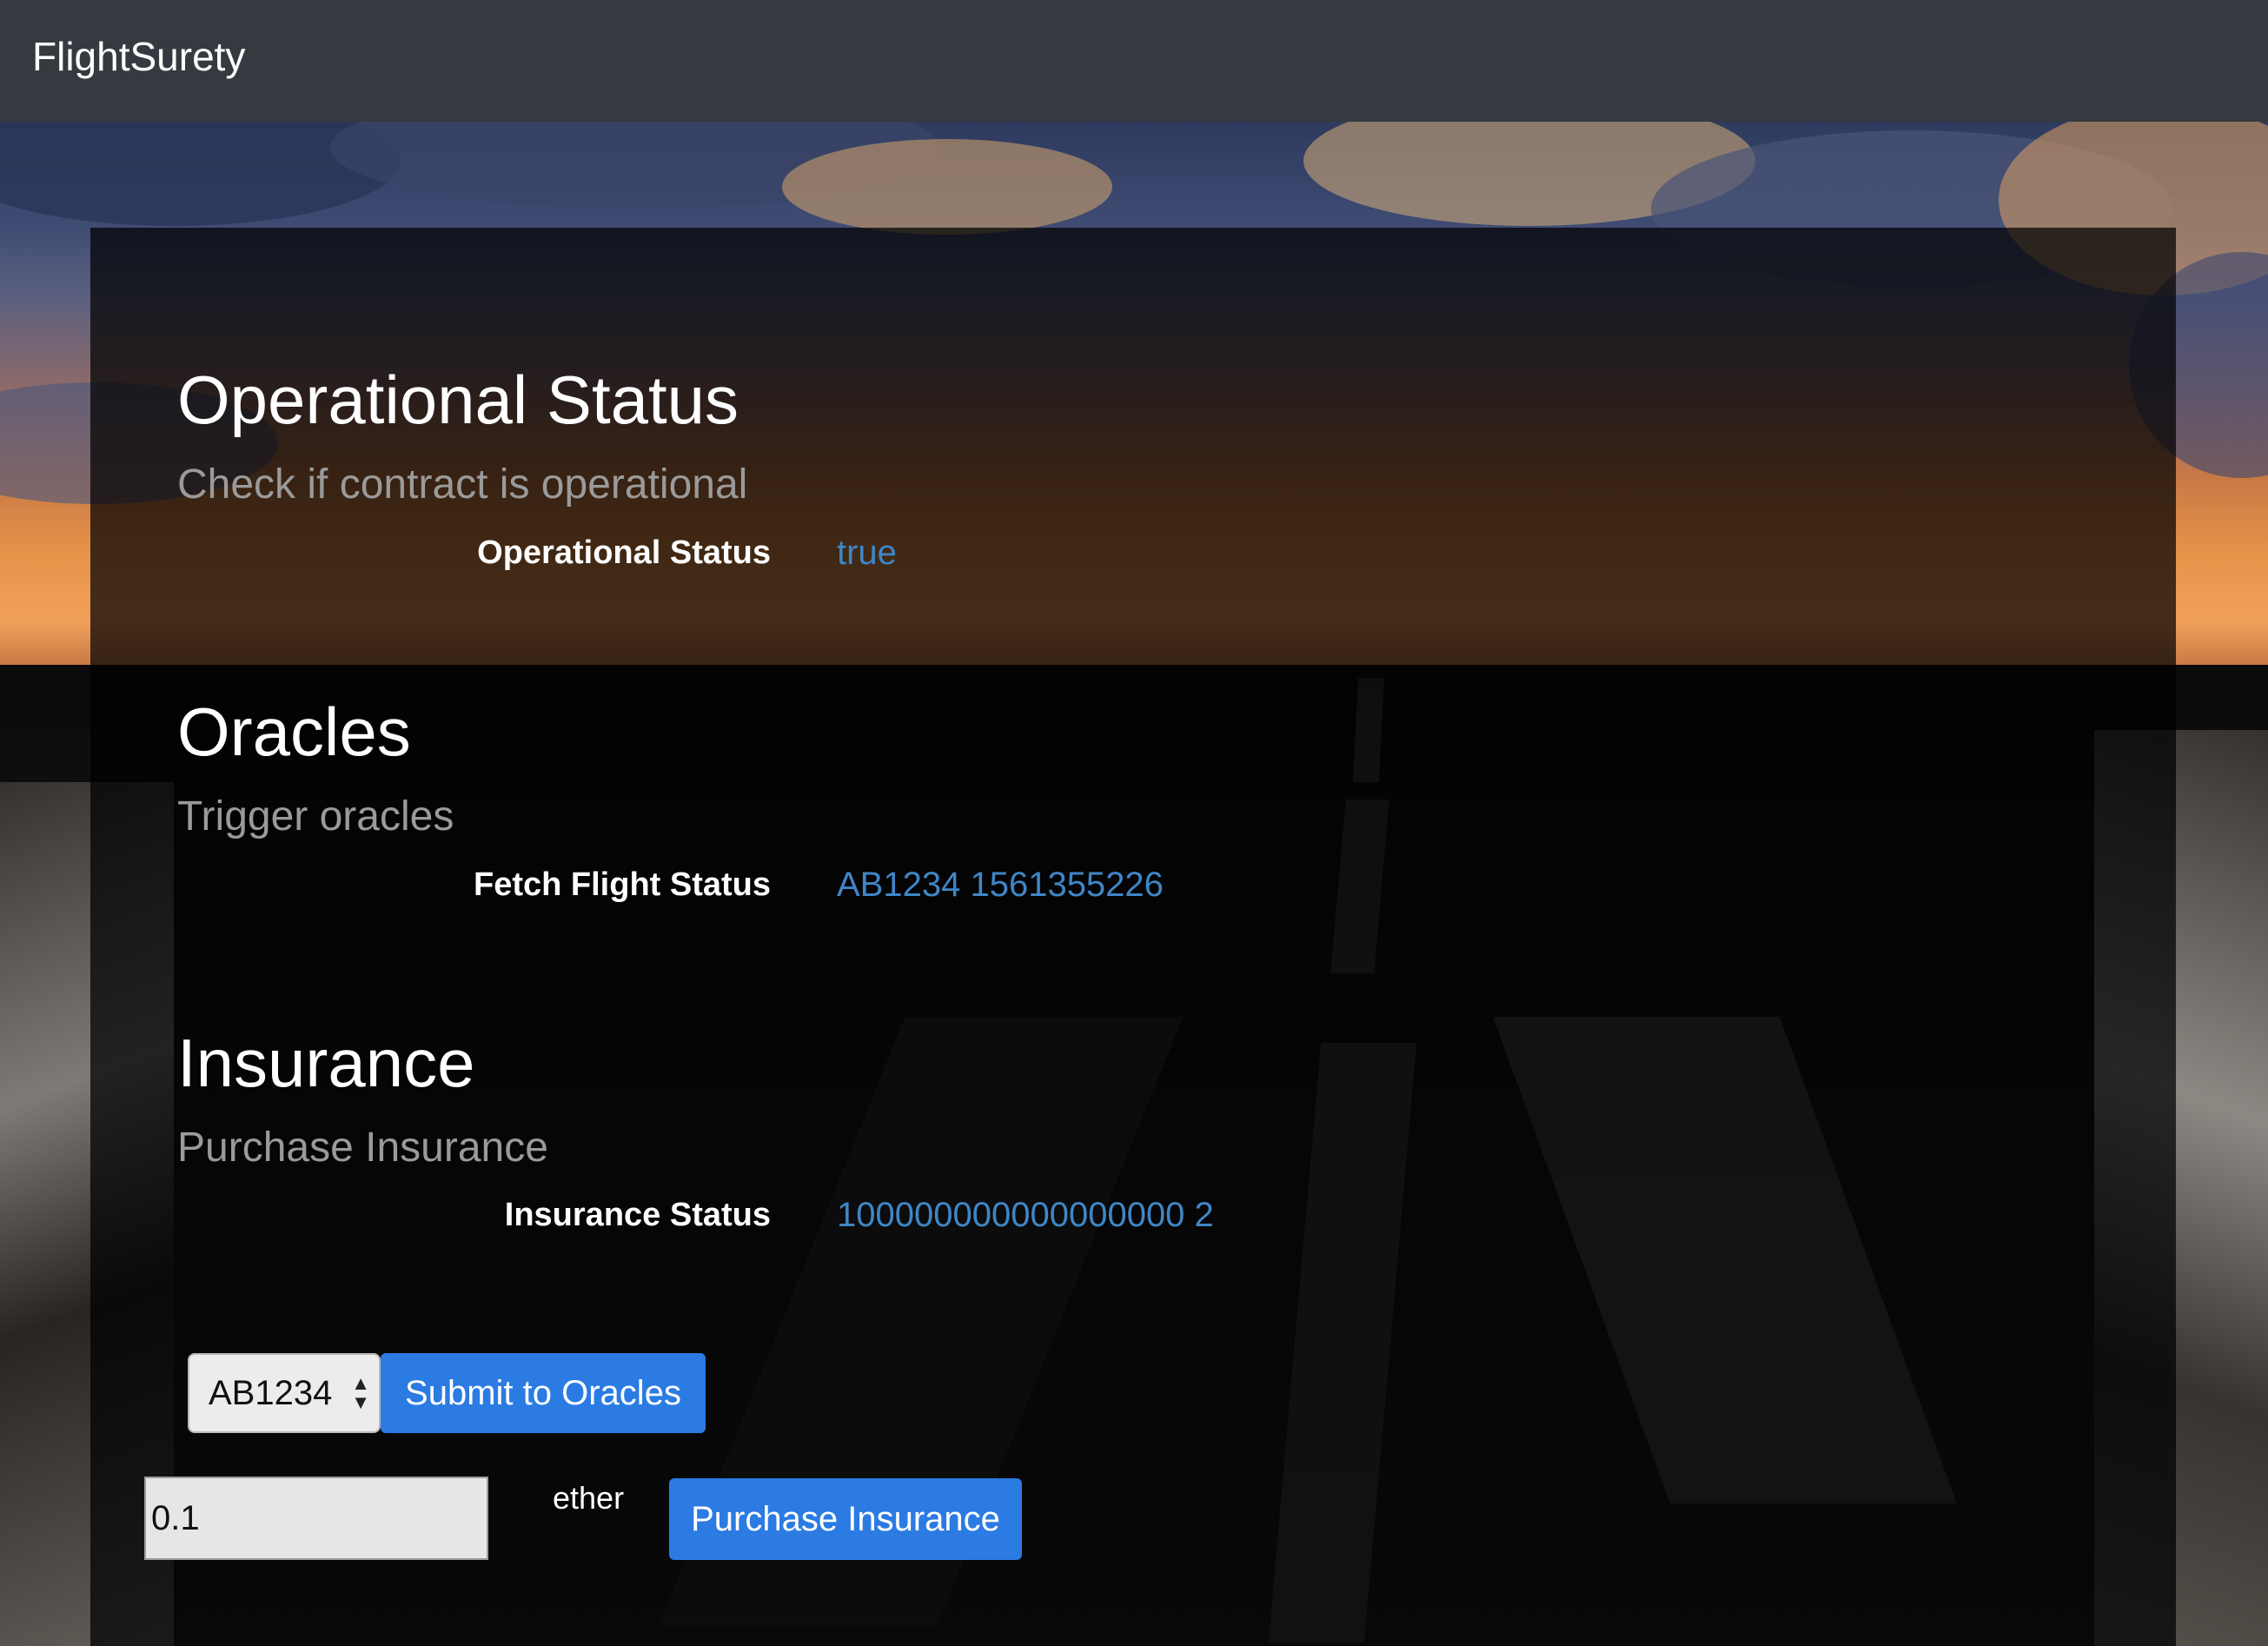 The image size is (2268, 1646). Describe the element at coordinates (360, 1393) in the screenshot. I see `select-arrows-icon: ▲ ▼` at that location.